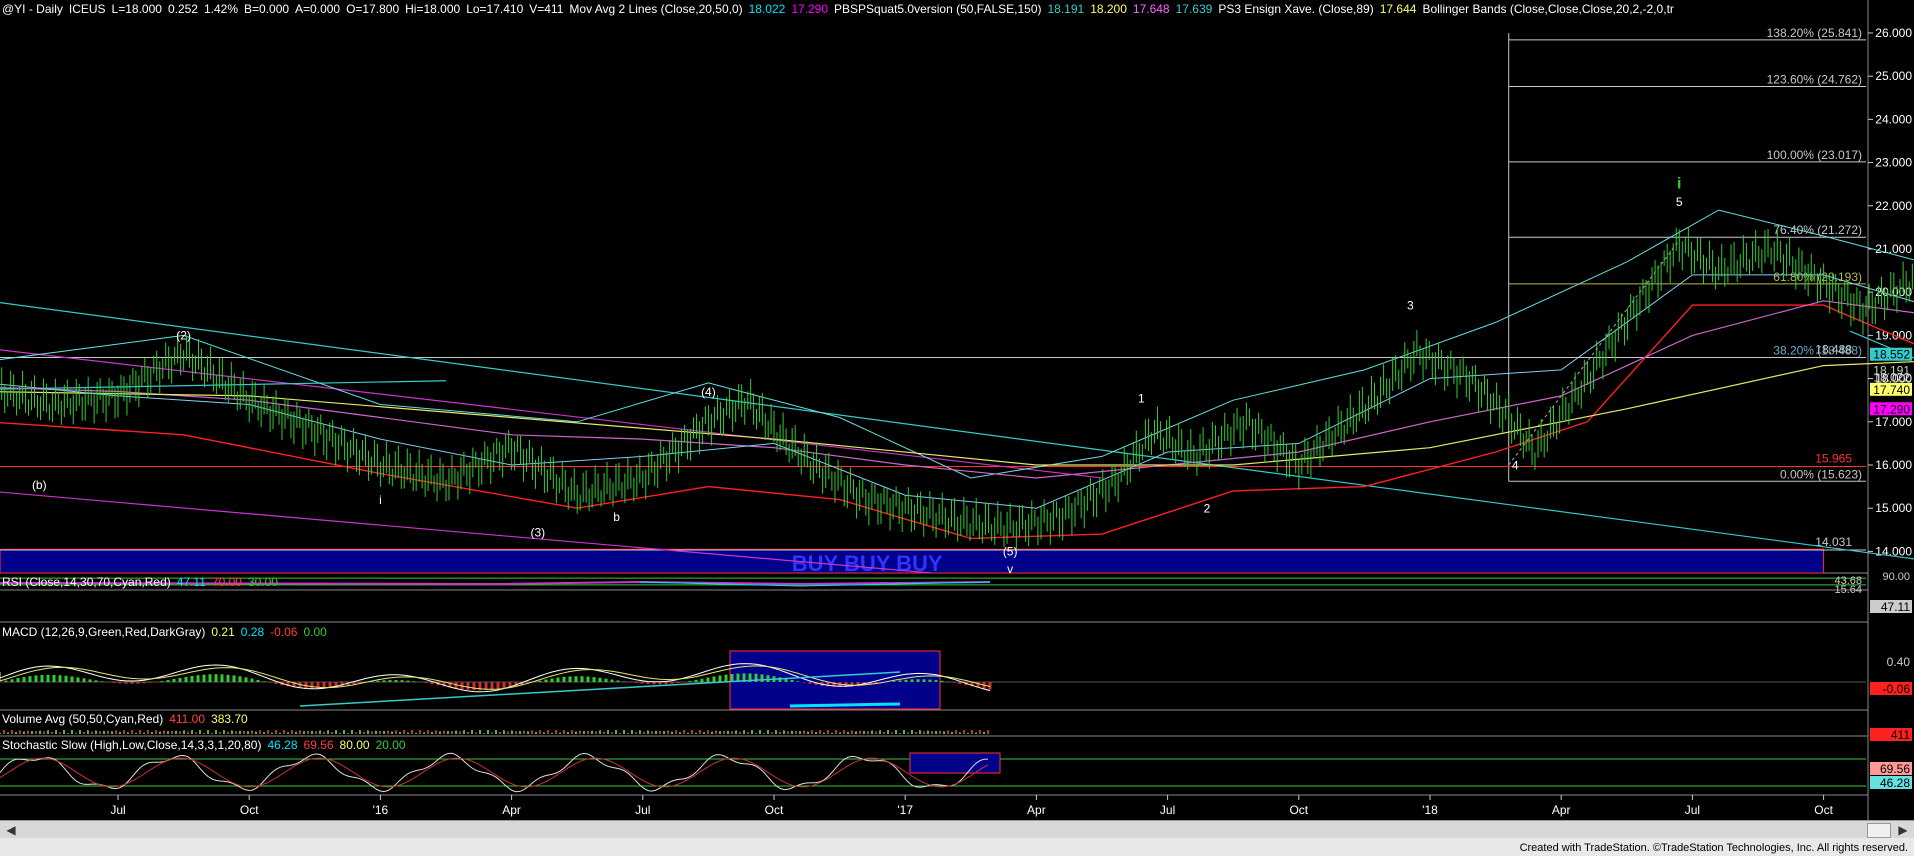 The height and width of the screenshot is (856, 1914). Describe the element at coordinates (315, 632) in the screenshot. I see `macd-v4: 0.00` at that location.